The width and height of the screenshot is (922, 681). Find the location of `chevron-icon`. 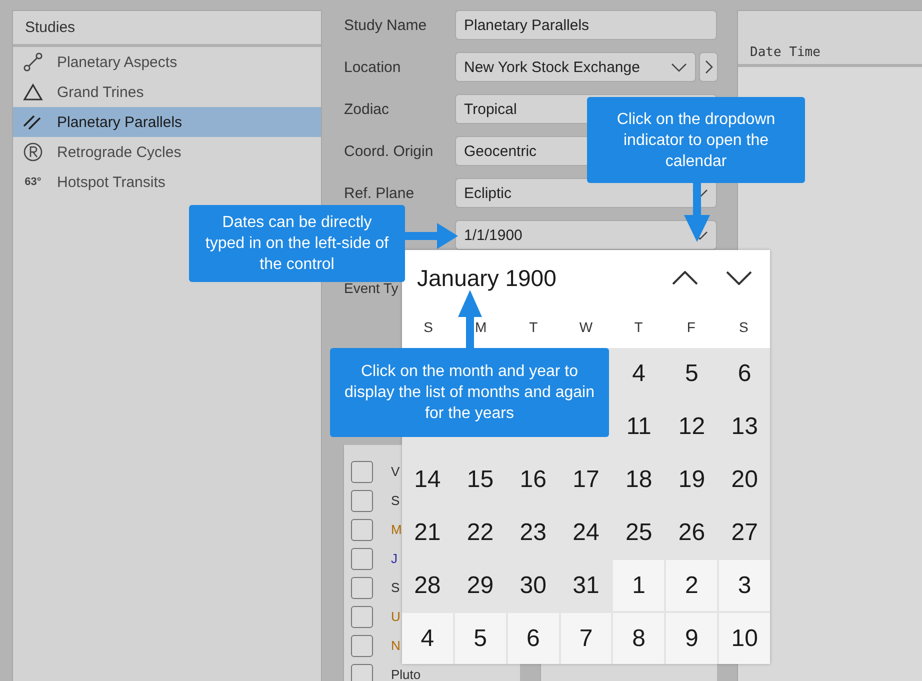

chevron-icon is located at coordinates (679, 67).